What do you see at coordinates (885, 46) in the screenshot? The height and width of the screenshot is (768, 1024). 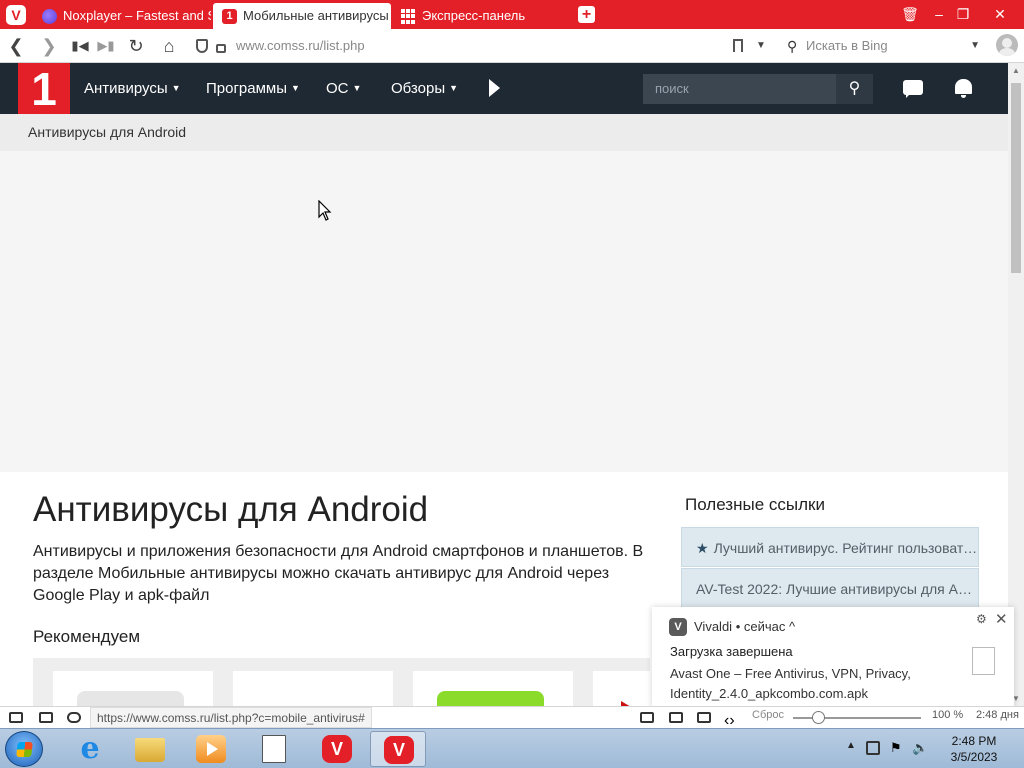 I see `bing-search-input: ⚲ Искать в Bing ▼` at bounding box center [885, 46].